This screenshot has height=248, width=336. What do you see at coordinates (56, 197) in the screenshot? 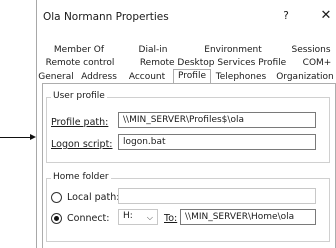
I see `local-path-radio` at bounding box center [56, 197].